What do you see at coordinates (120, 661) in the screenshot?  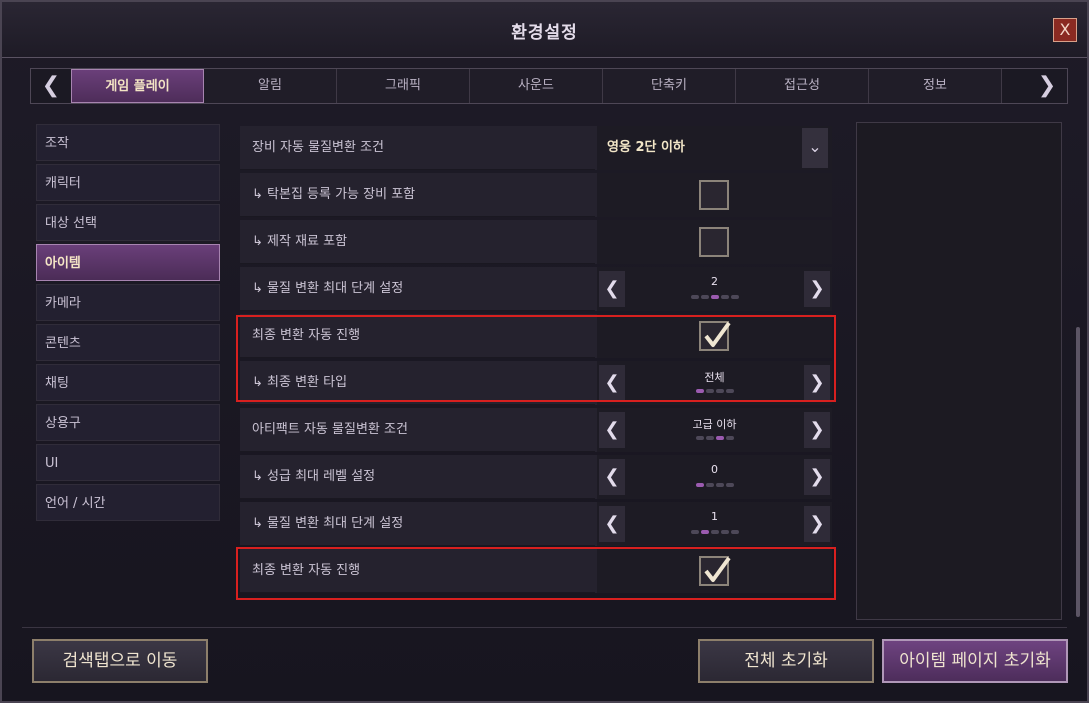 I see `go-to-search-tab-button: 검색탭으로 이동` at bounding box center [120, 661].